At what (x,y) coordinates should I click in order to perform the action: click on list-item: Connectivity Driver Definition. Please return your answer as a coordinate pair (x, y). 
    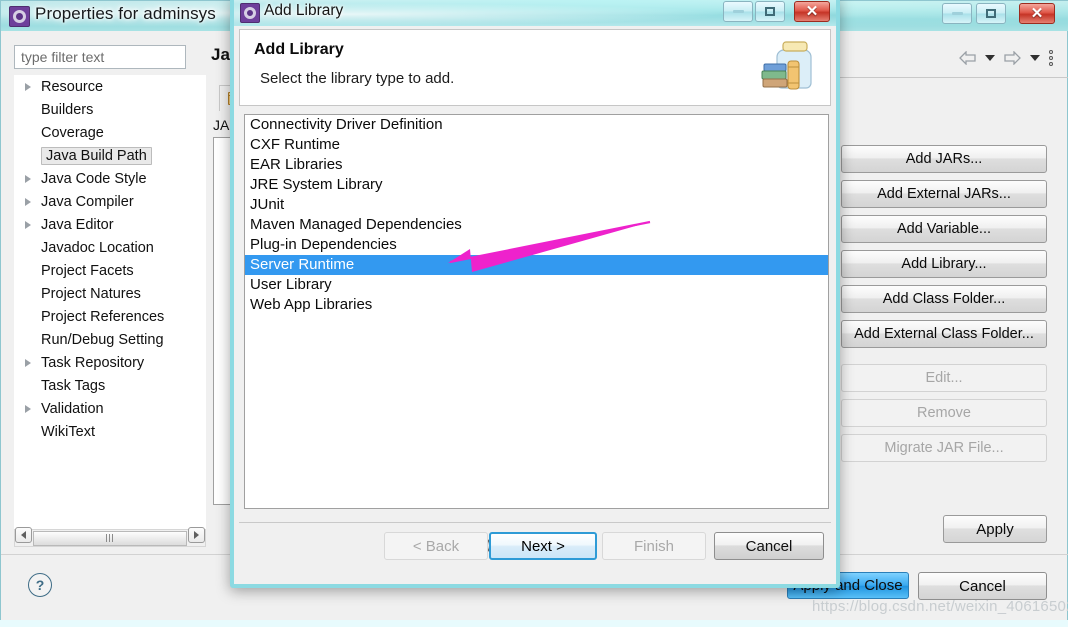
    Looking at the image, I should click on (536, 125).